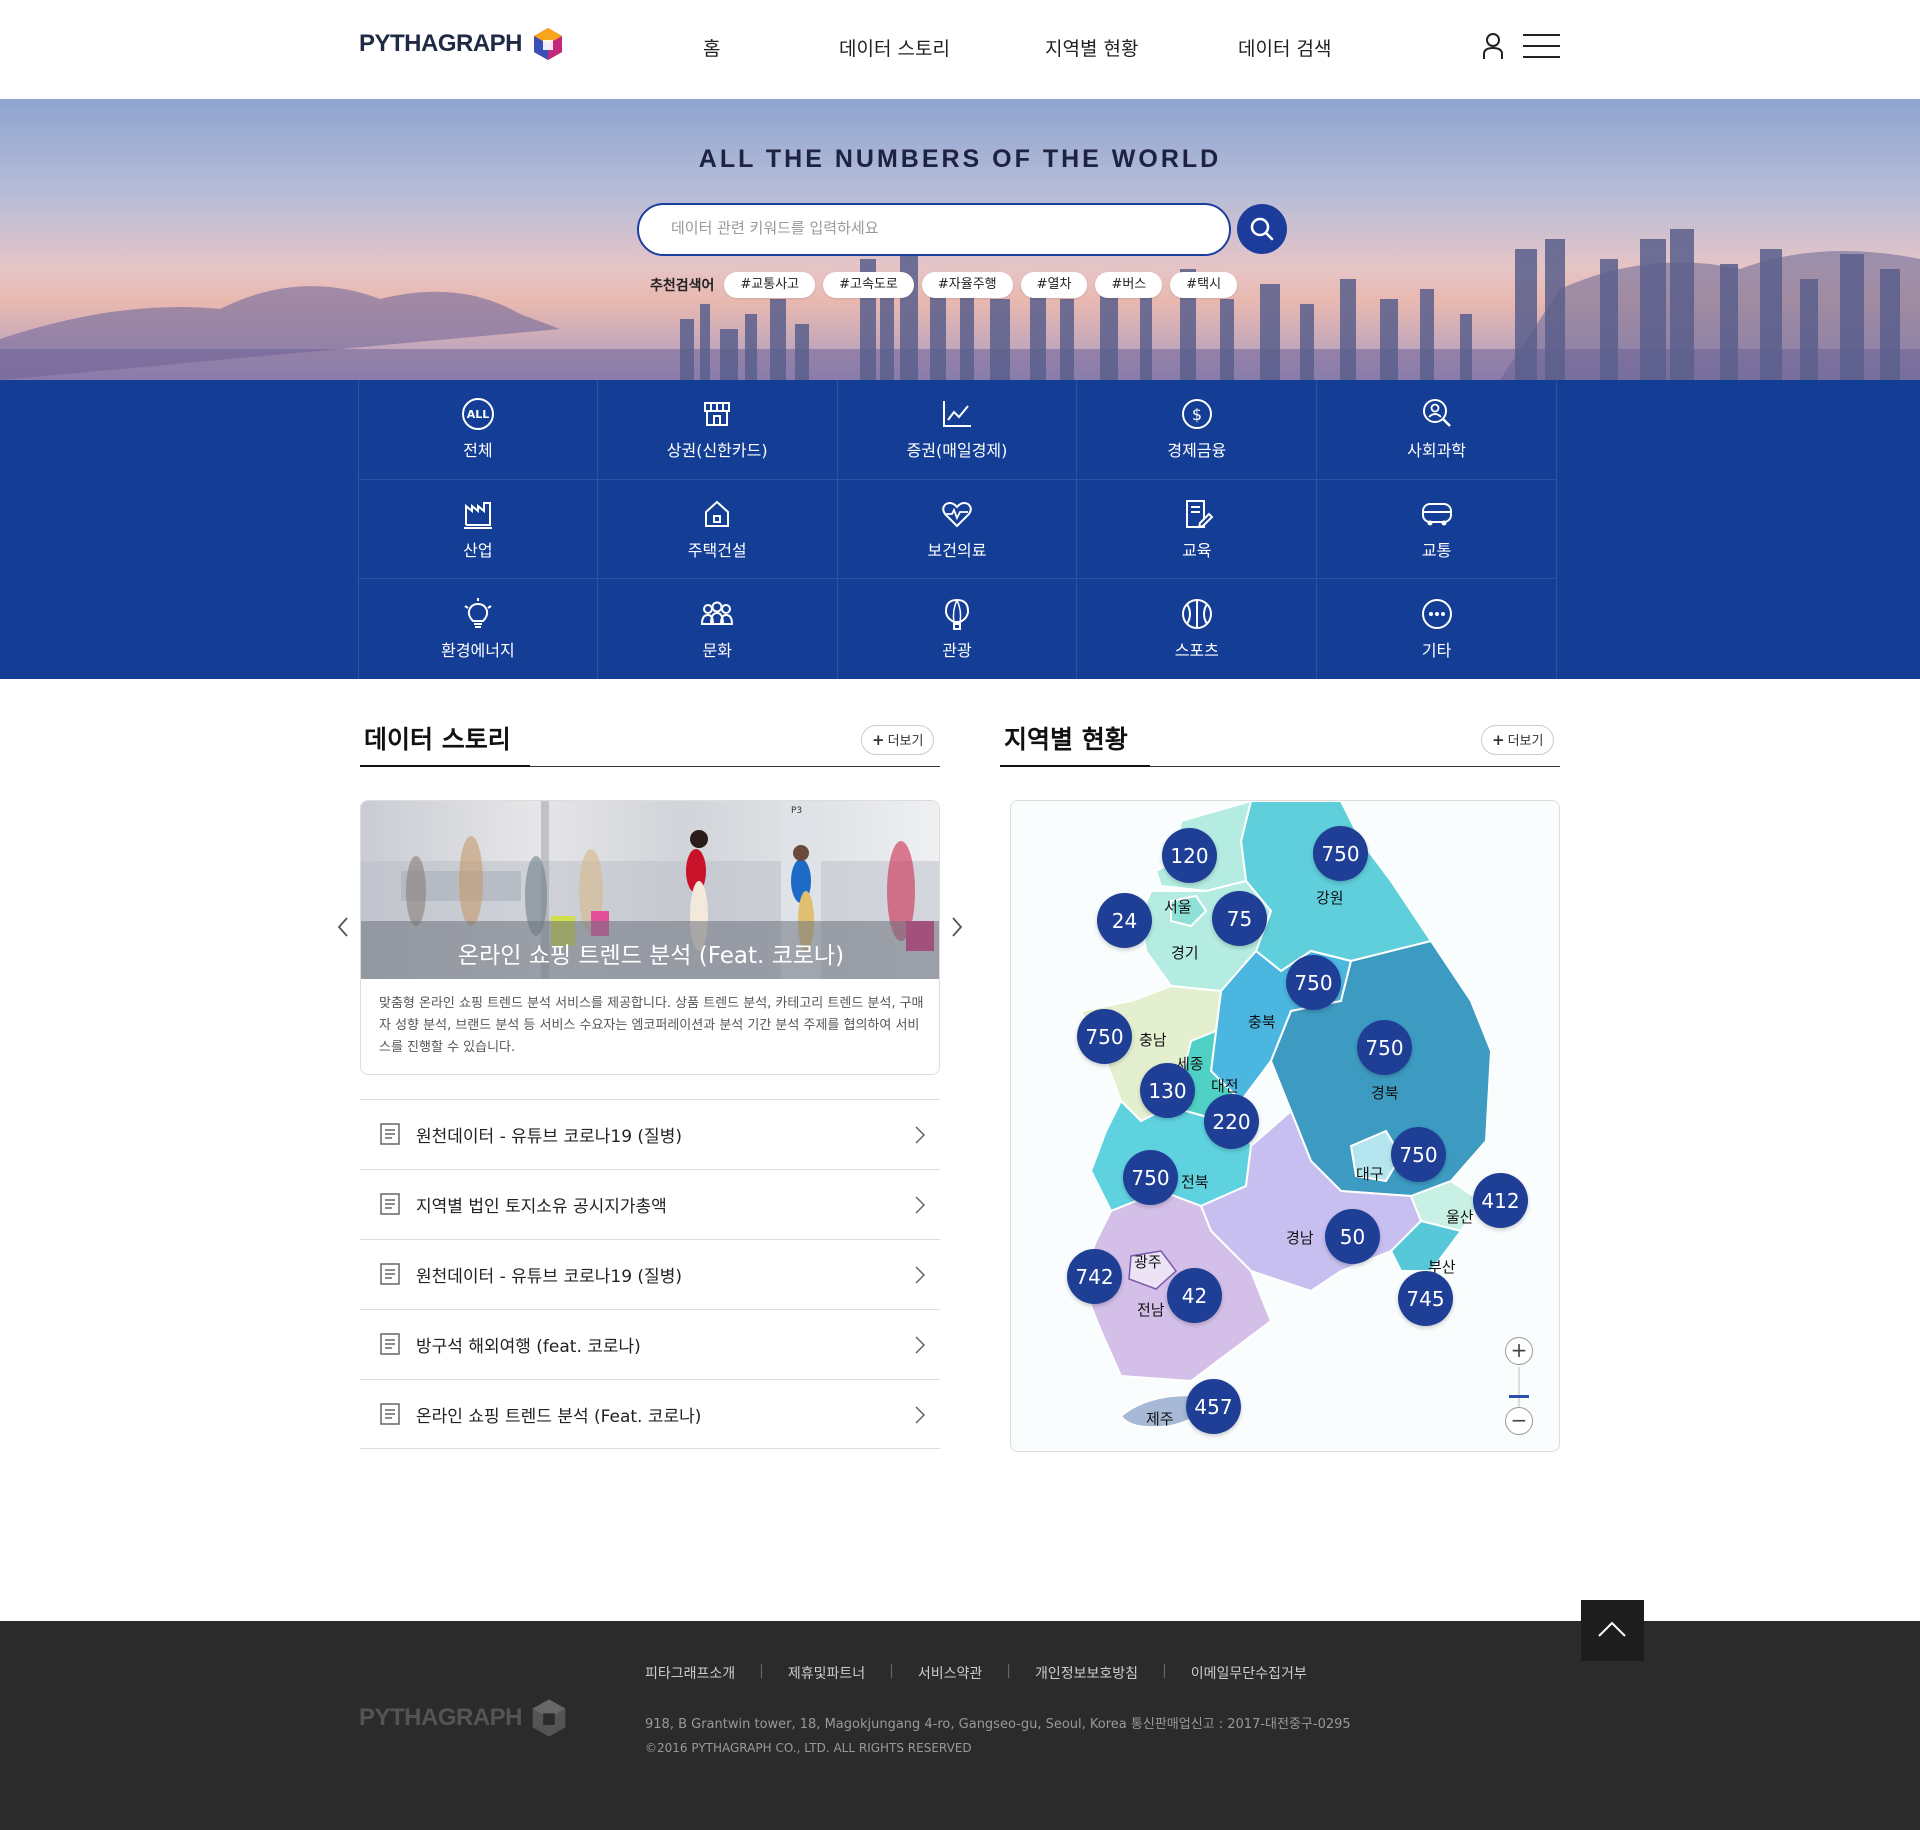 The width and height of the screenshot is (1920, 1830). I want to click on footer-link-partners: 제휴및파트너, so click(826, 1673).